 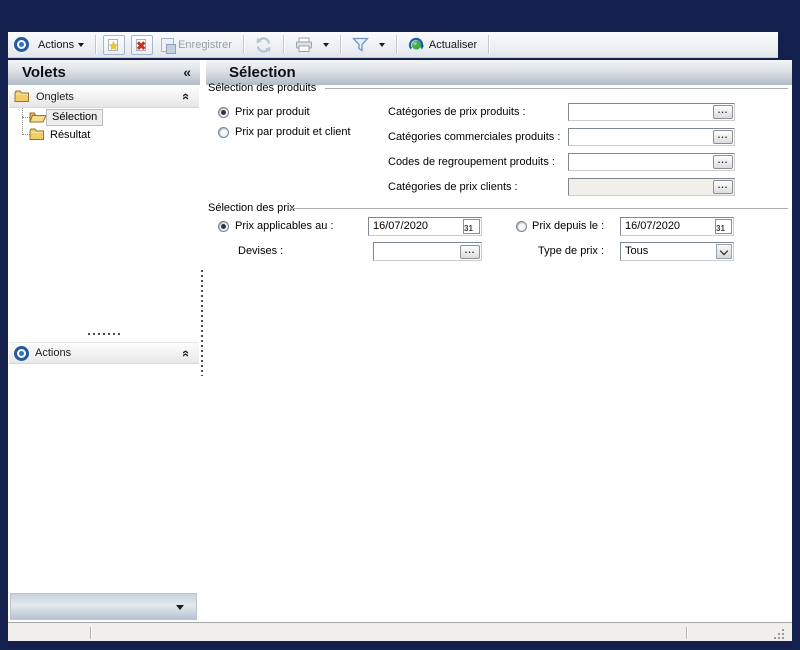 I want to click on form-target-icon, so click(x=21, y=44).